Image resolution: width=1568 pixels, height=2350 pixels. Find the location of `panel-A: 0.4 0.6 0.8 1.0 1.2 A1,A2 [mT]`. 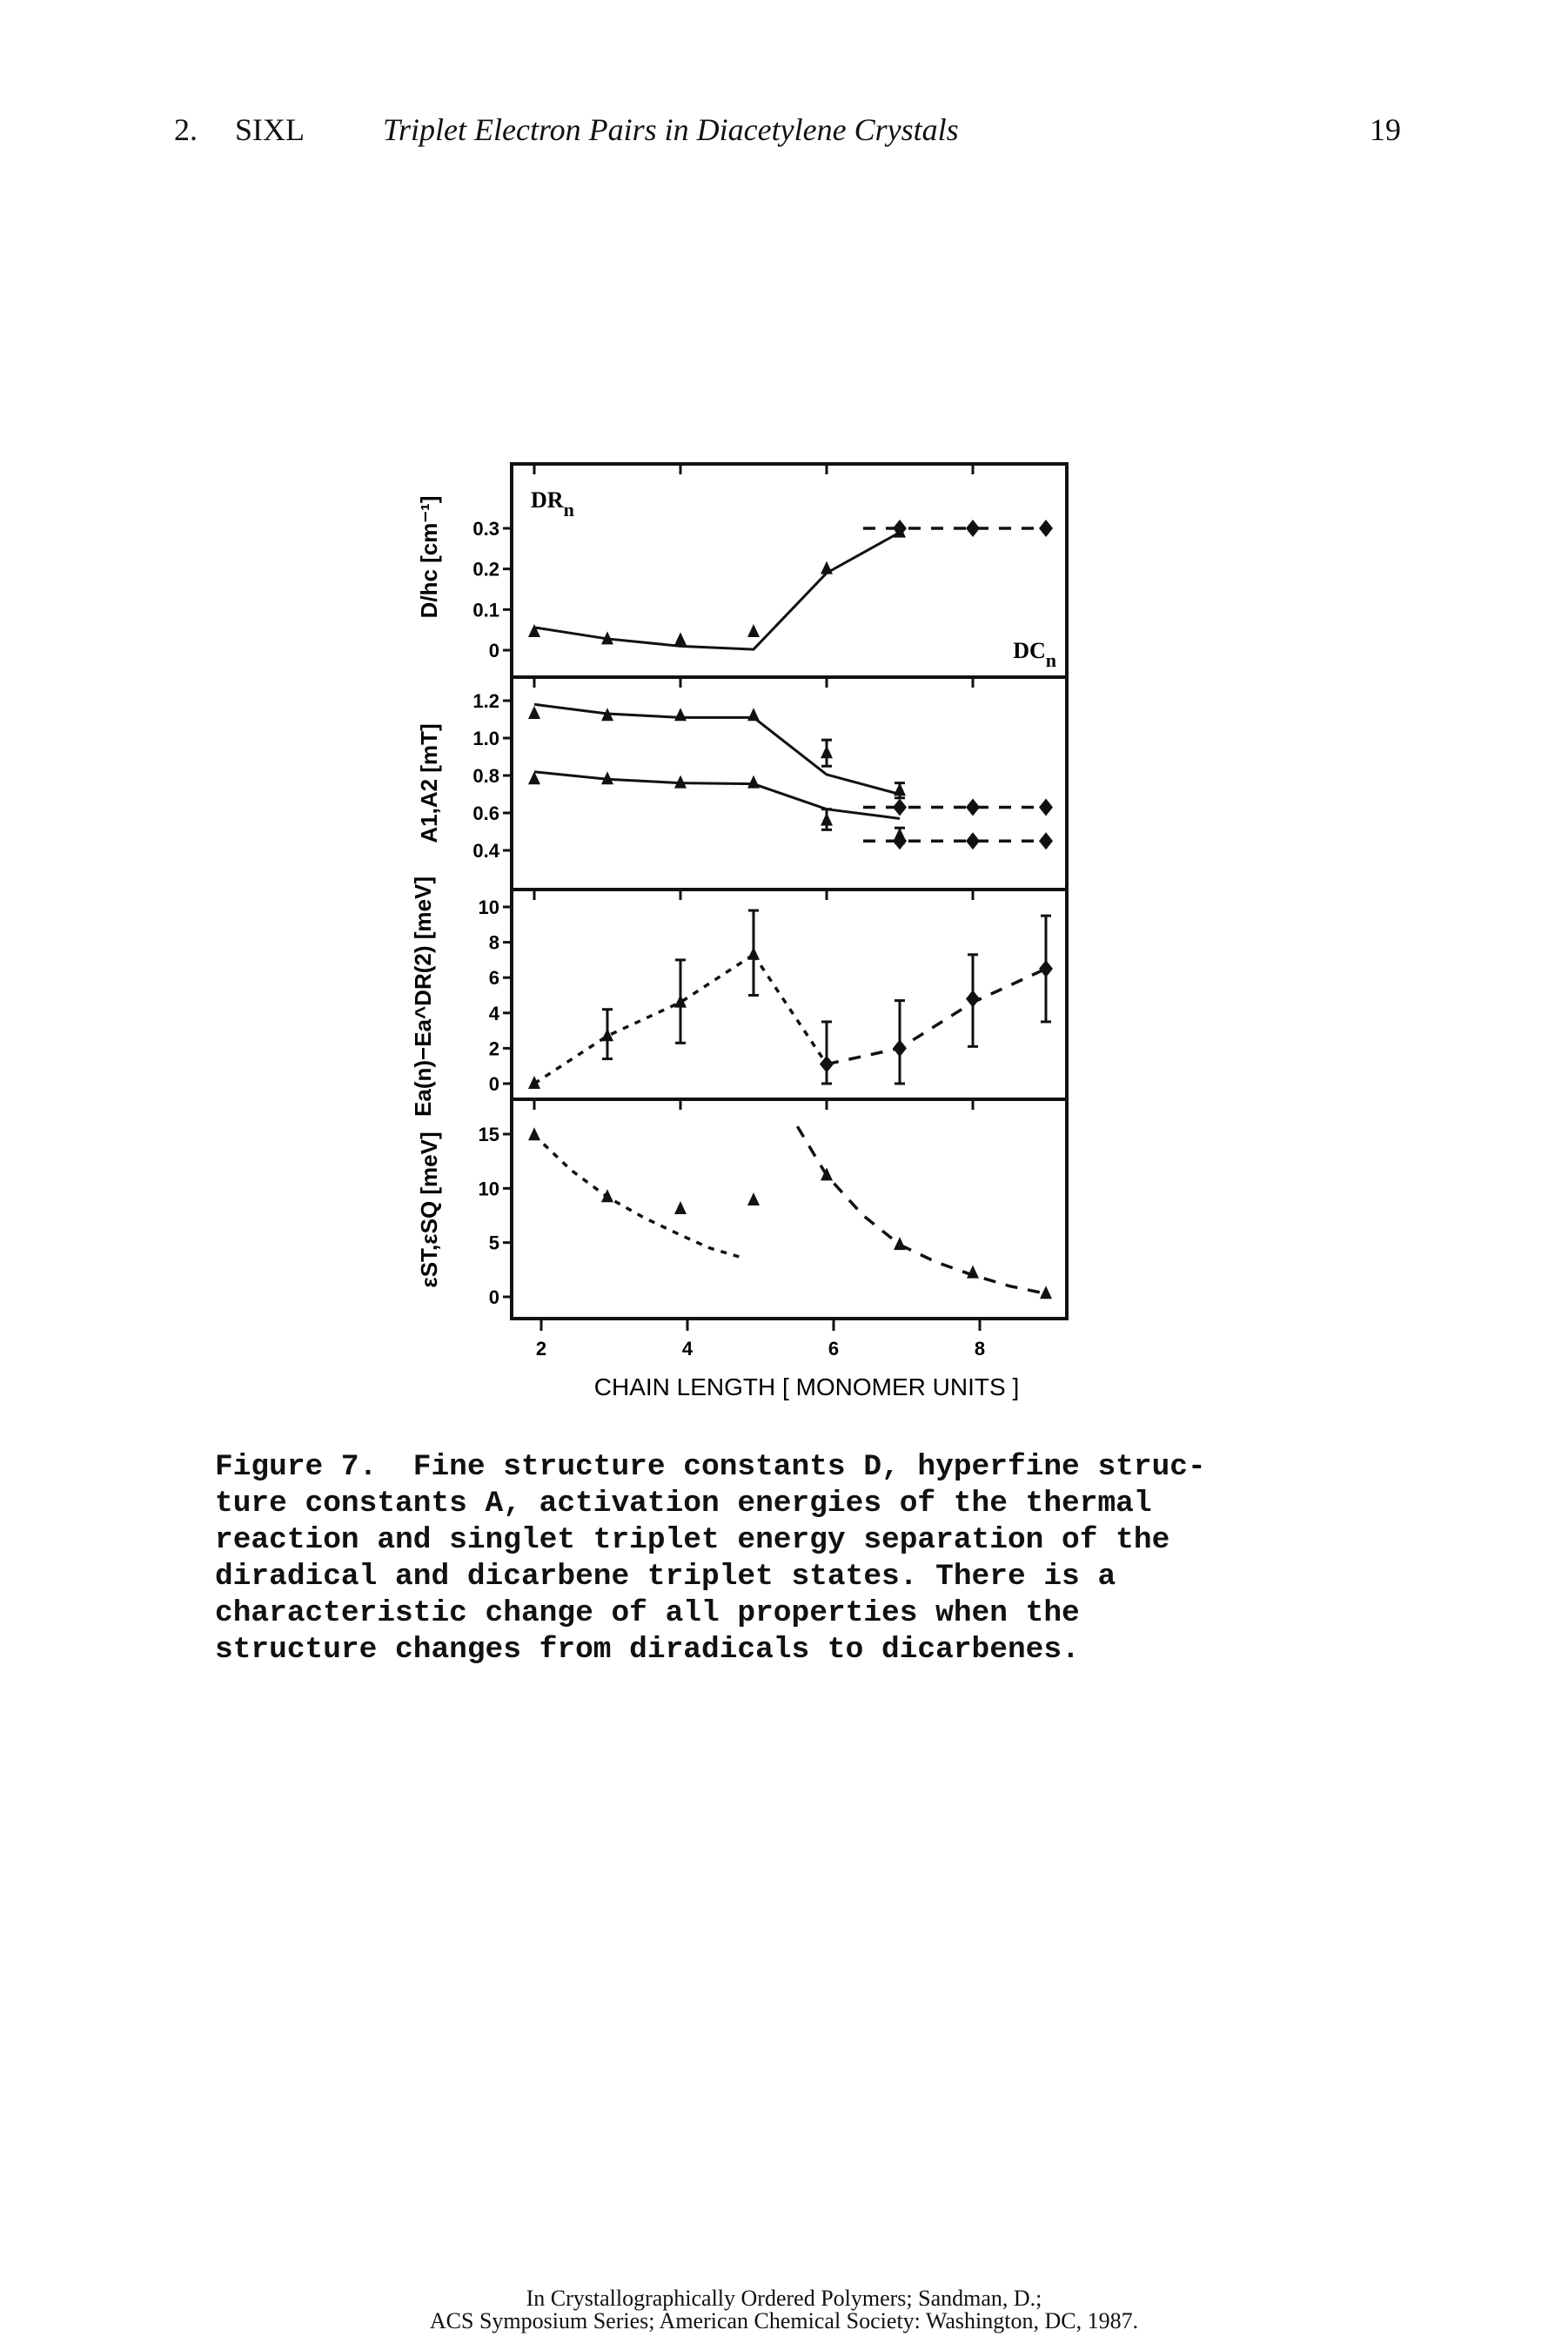

panel-A: 0.4 0.6 0.8 1.0 1.2 A1,A2 [mT] is located at coordinates (743, 783).